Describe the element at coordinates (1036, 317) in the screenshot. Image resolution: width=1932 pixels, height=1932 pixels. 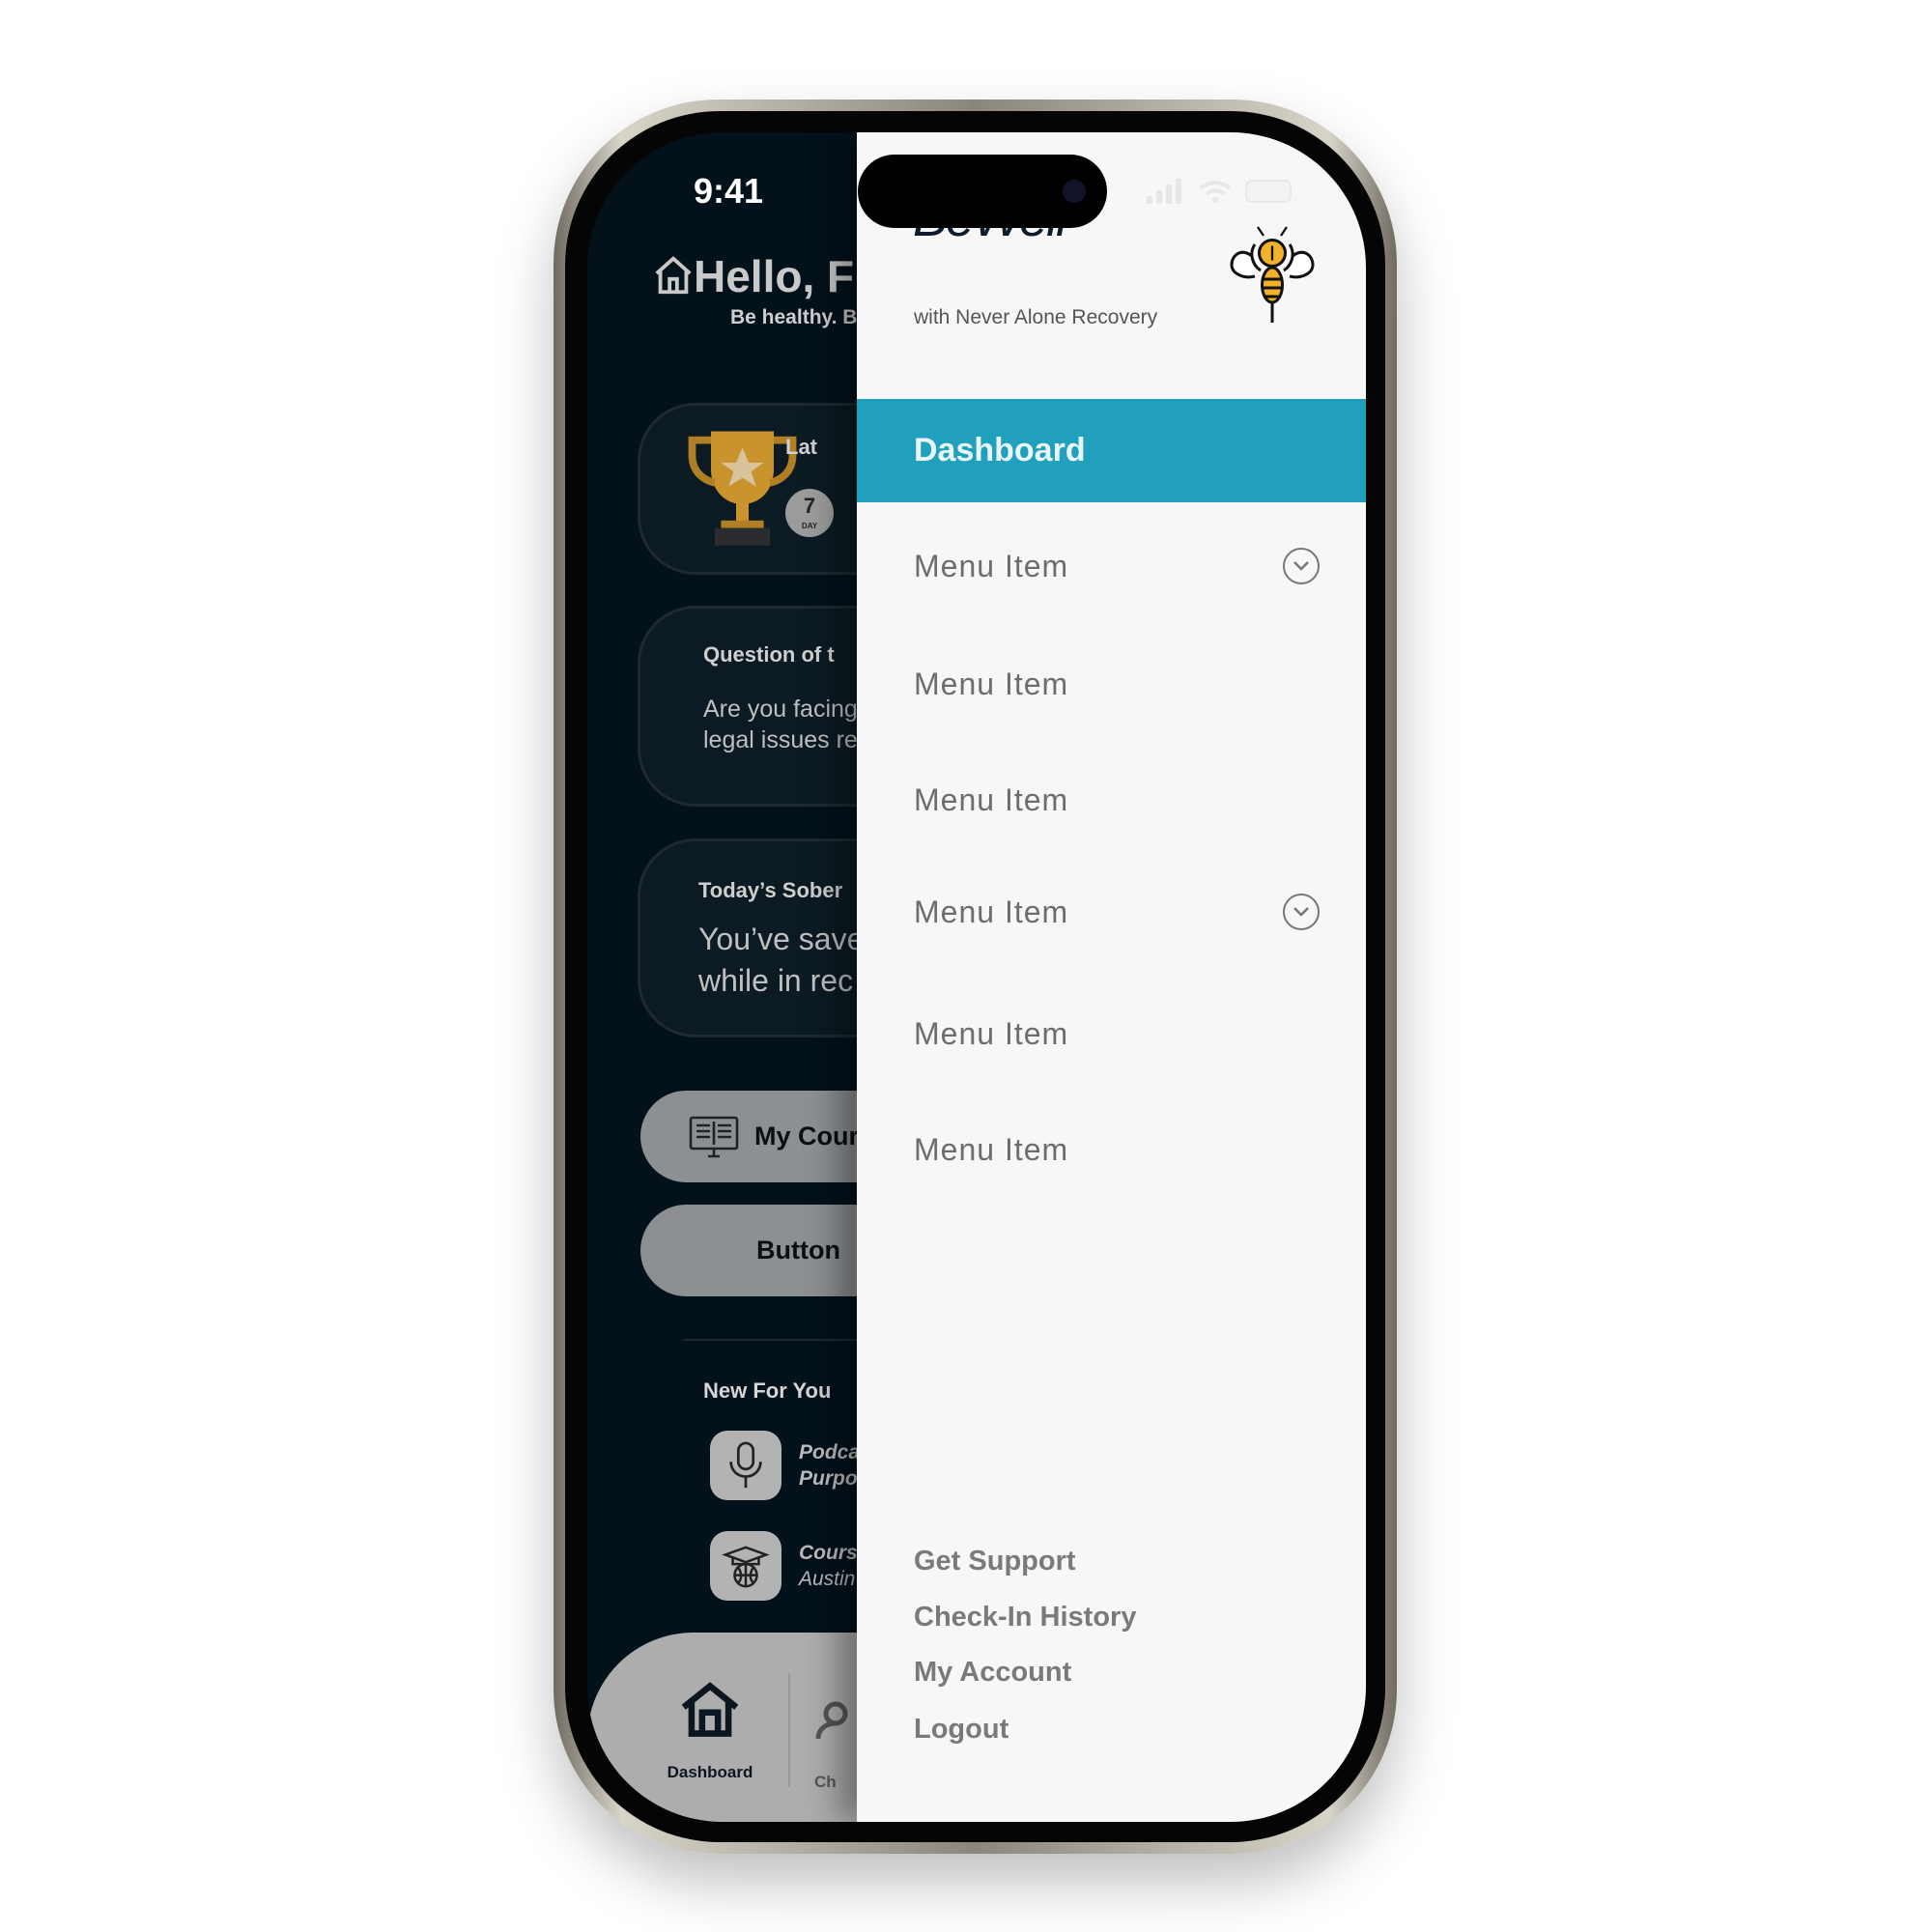
I see `brand-tagline: with Never Alone Recovery` at that location.